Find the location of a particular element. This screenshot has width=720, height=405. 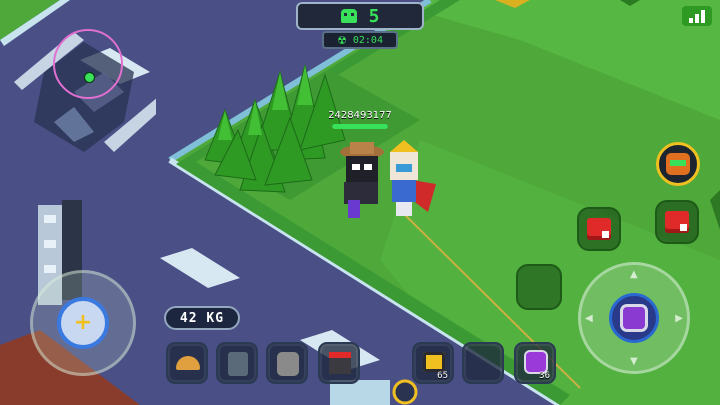

backpack-icon is located at coordinates (288, 364).